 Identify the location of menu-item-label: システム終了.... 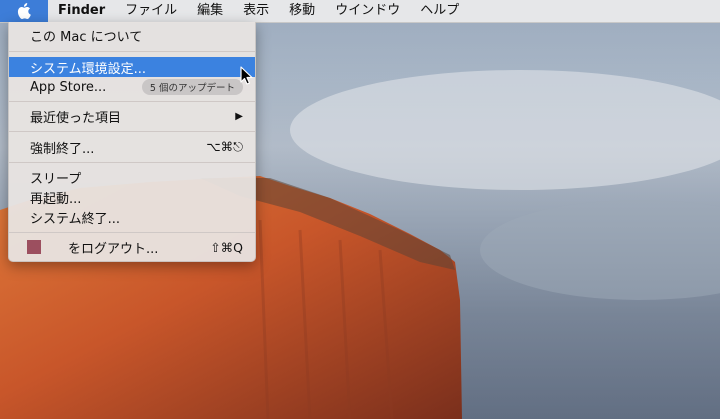
(75, 219).